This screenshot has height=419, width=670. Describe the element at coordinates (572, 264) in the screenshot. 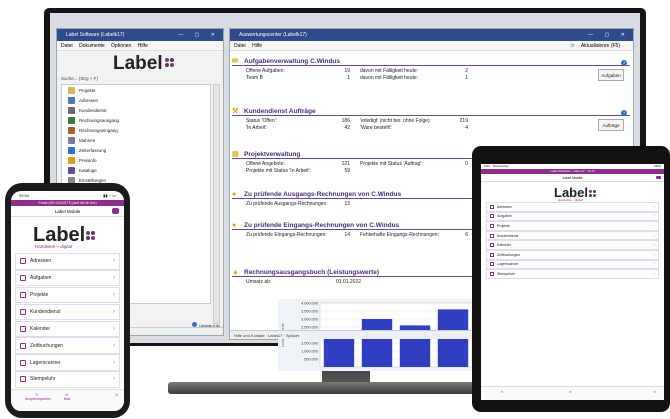

I see `tablet-menu-item: Lagerscanner ›` at that location.